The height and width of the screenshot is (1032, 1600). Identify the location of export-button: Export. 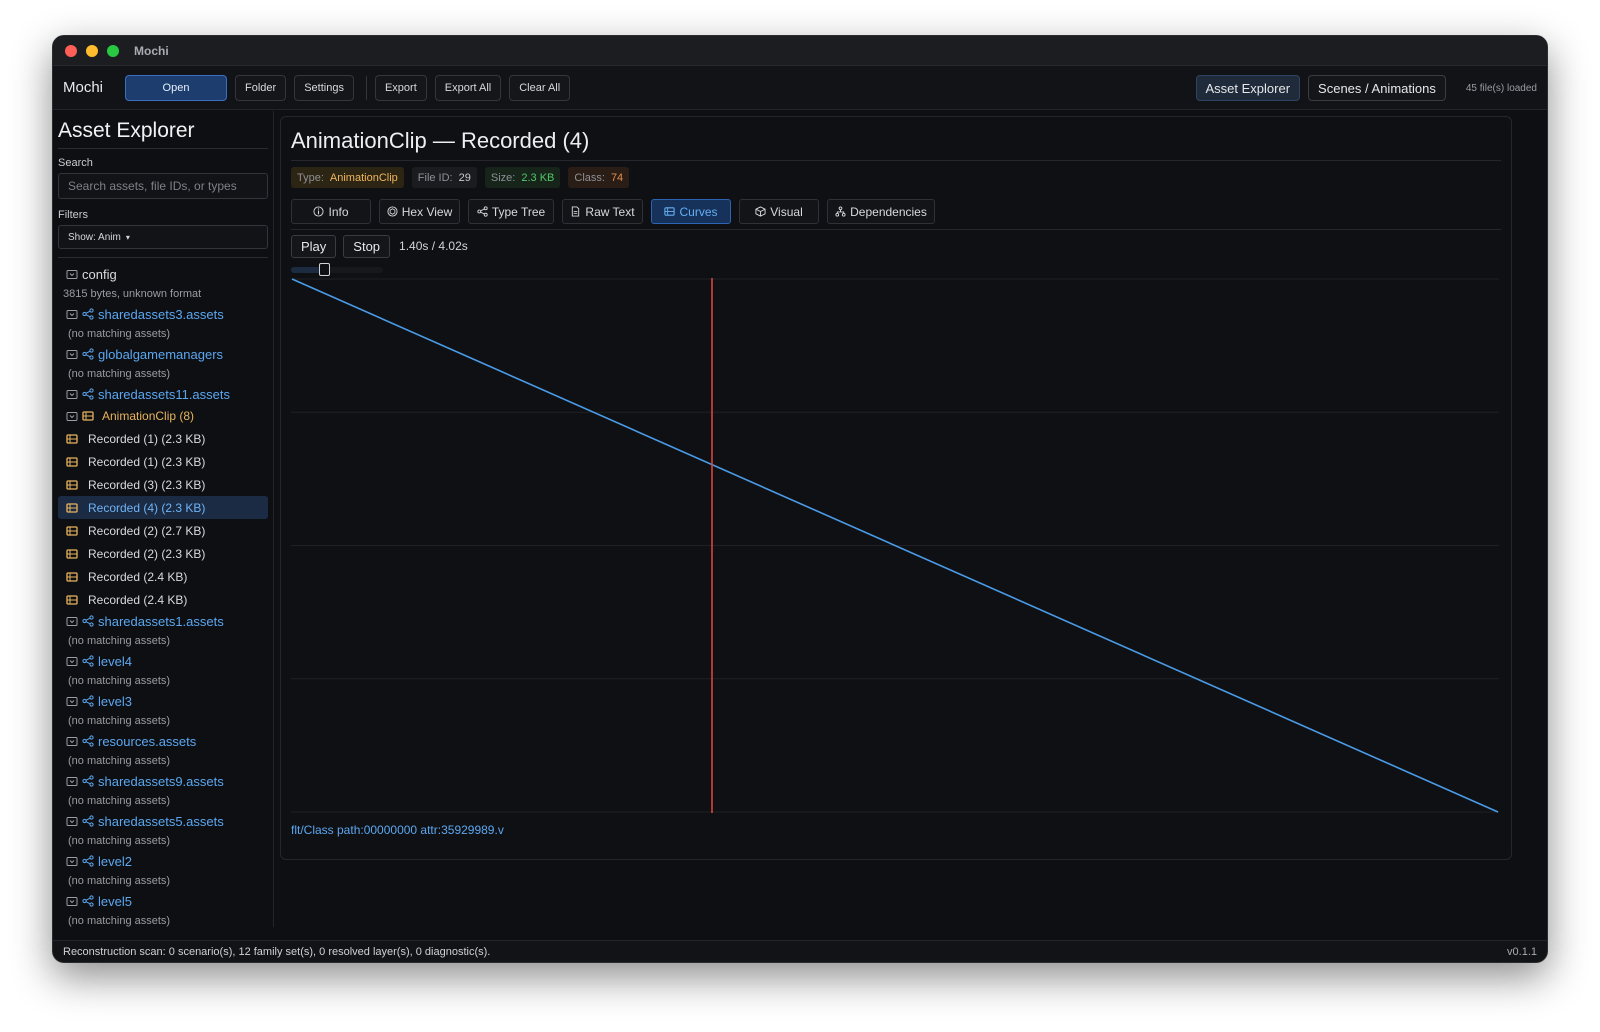
(400, 87).